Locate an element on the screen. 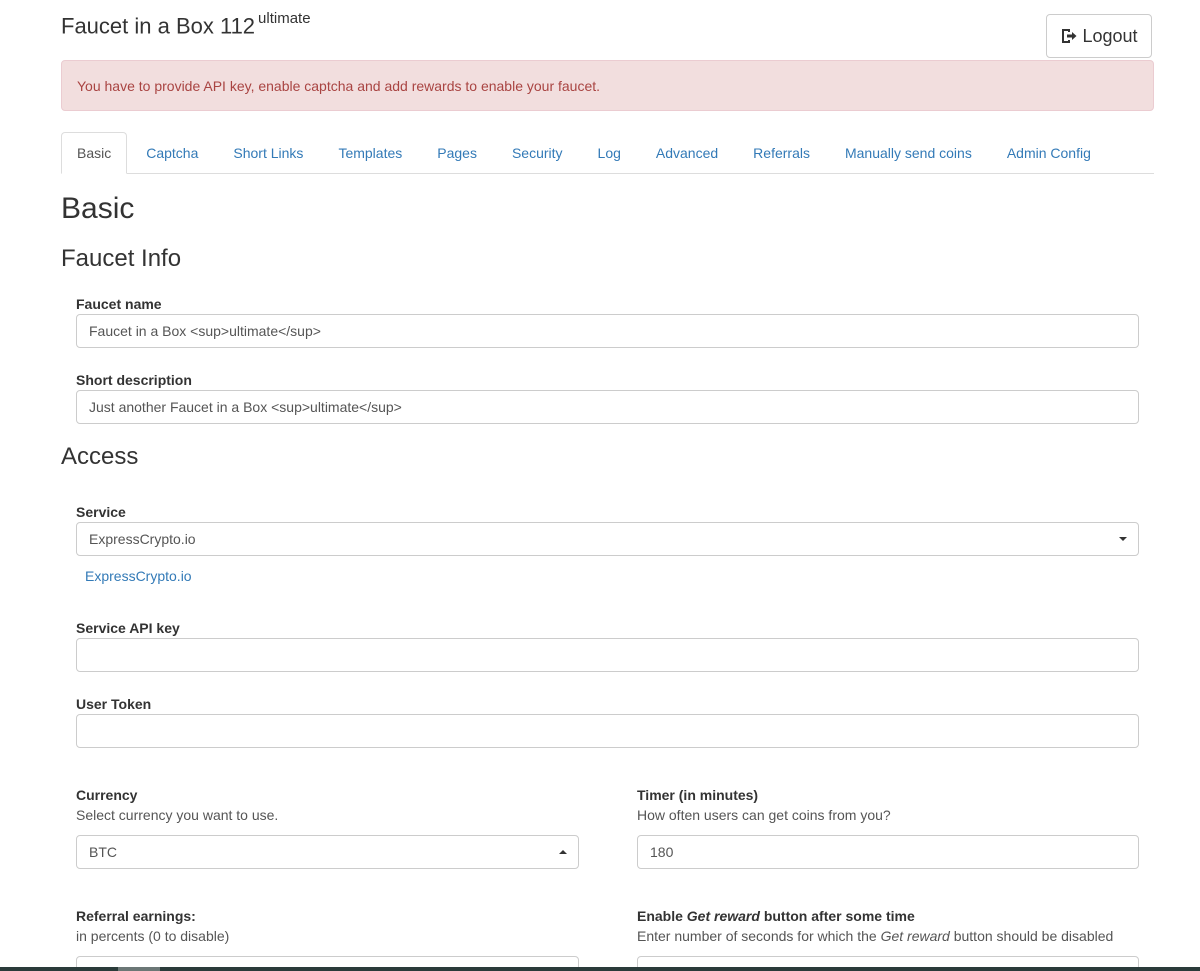 The width and height of the screenshot is (1200, 971). faucet-name-label: Faucet name is located at coordinates (119, 304).